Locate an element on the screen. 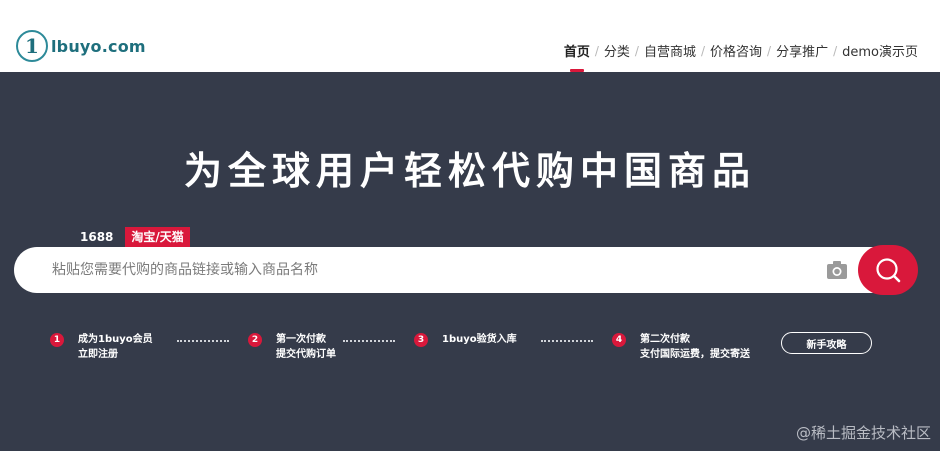  watermark: @稀土掘金技术社区 is located at coordinates (863, 433).